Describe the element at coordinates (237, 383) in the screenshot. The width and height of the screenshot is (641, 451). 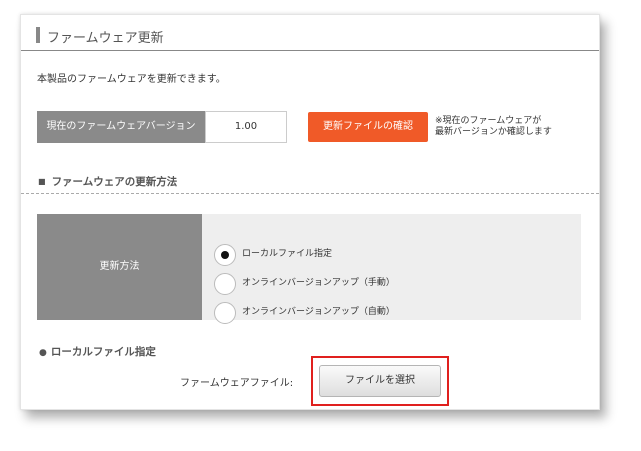
I see `firmware-file-label: ファームウェアファイル:` at that location.